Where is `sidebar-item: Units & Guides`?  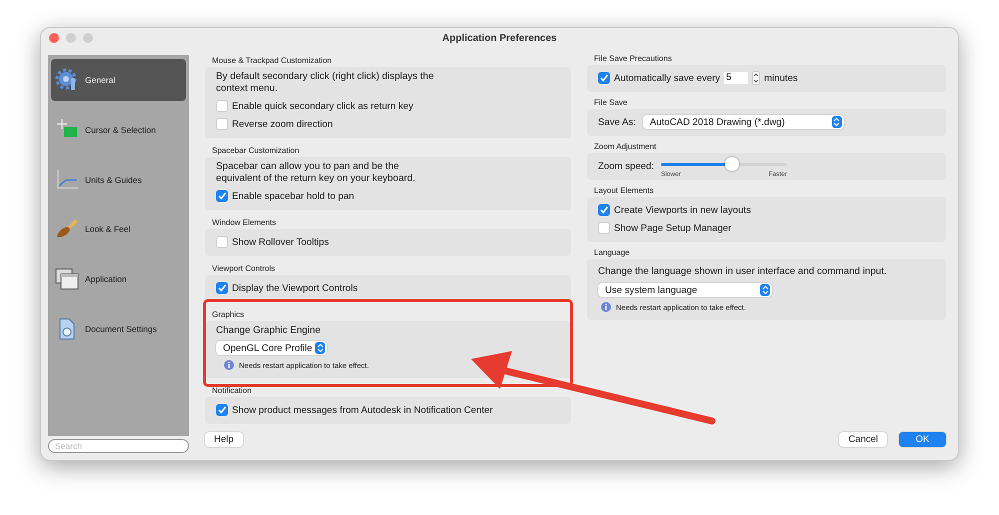
sidebar-item: Units & Guides is located at coordinates (118, 179).